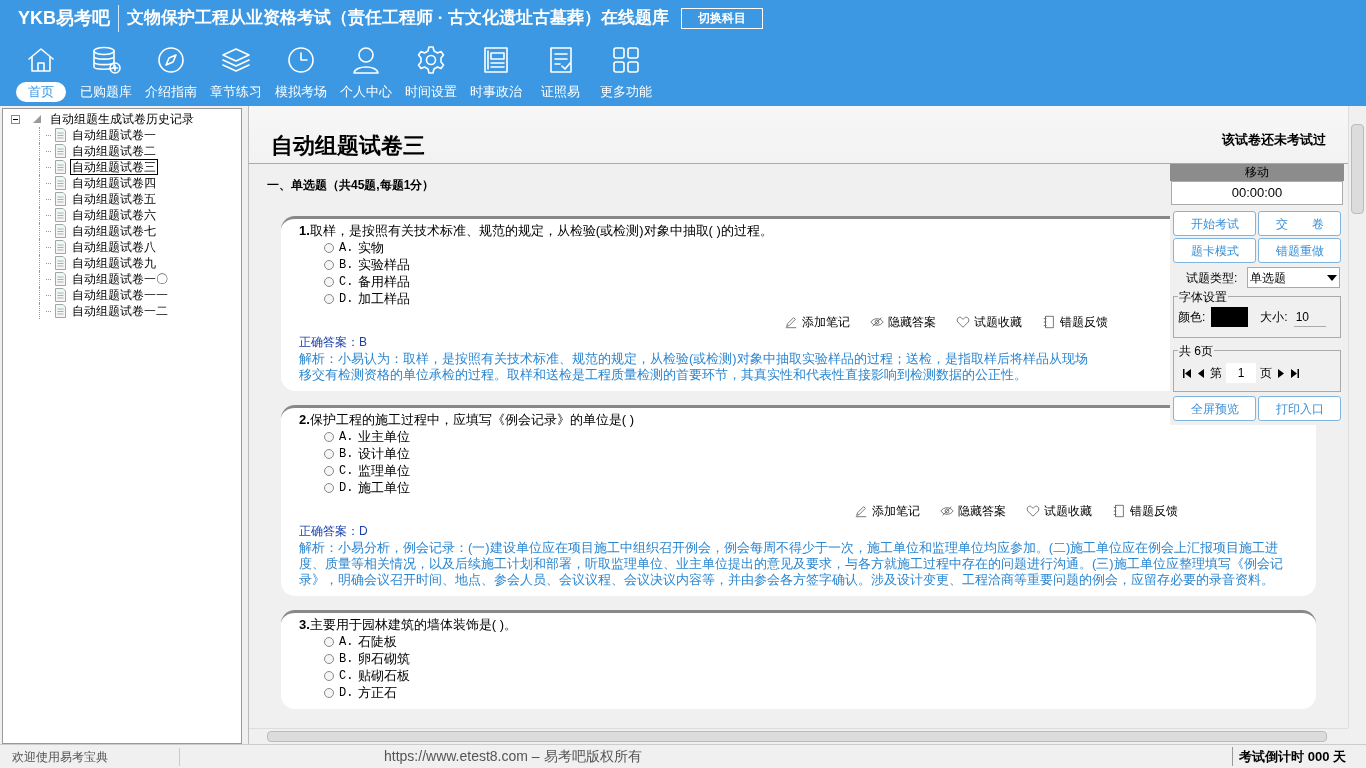 The image size is (1366, 768). Describe the element at coordinates (694, 367) in the screenshot. I see `explanation-text: 解析：小易认为：取样，是按照有关技术标准、规范的规定，从检验(或检测)对象中抽取实验样品的过程；送检，是指取样后将样品从现场移交有检测资格的单位承检的过程。取样和送检是工程质量检测的首要环节，其真实性和代表性直接影响到检测数据的公正性。` at that location.